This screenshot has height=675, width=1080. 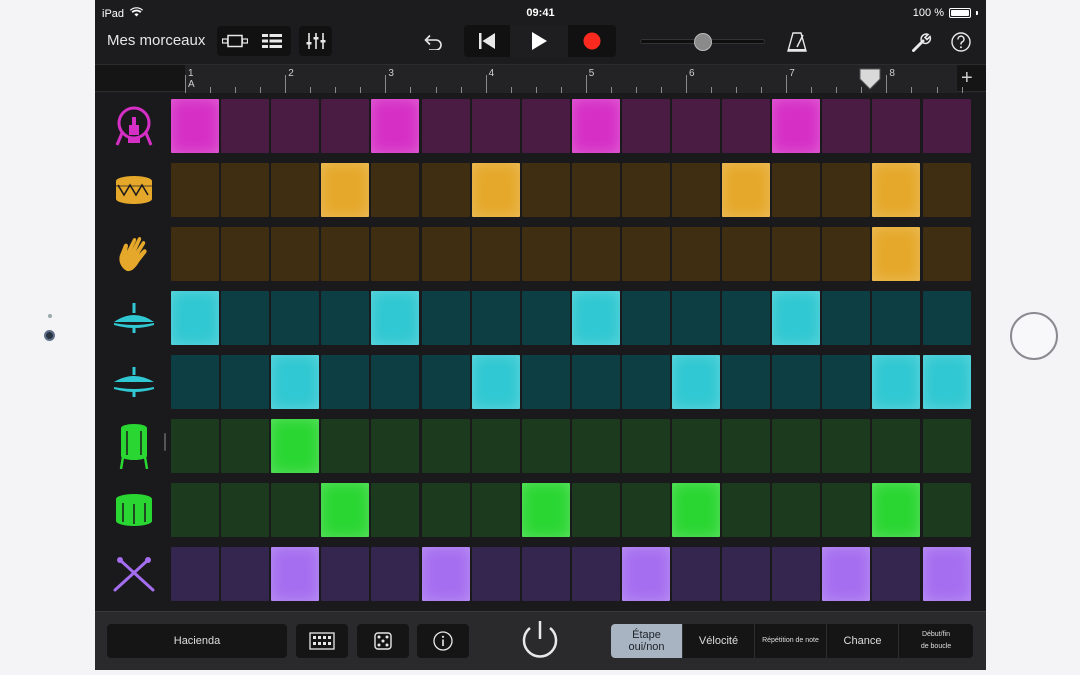 I want to click on mixer-button, so click(x=315, y=41).